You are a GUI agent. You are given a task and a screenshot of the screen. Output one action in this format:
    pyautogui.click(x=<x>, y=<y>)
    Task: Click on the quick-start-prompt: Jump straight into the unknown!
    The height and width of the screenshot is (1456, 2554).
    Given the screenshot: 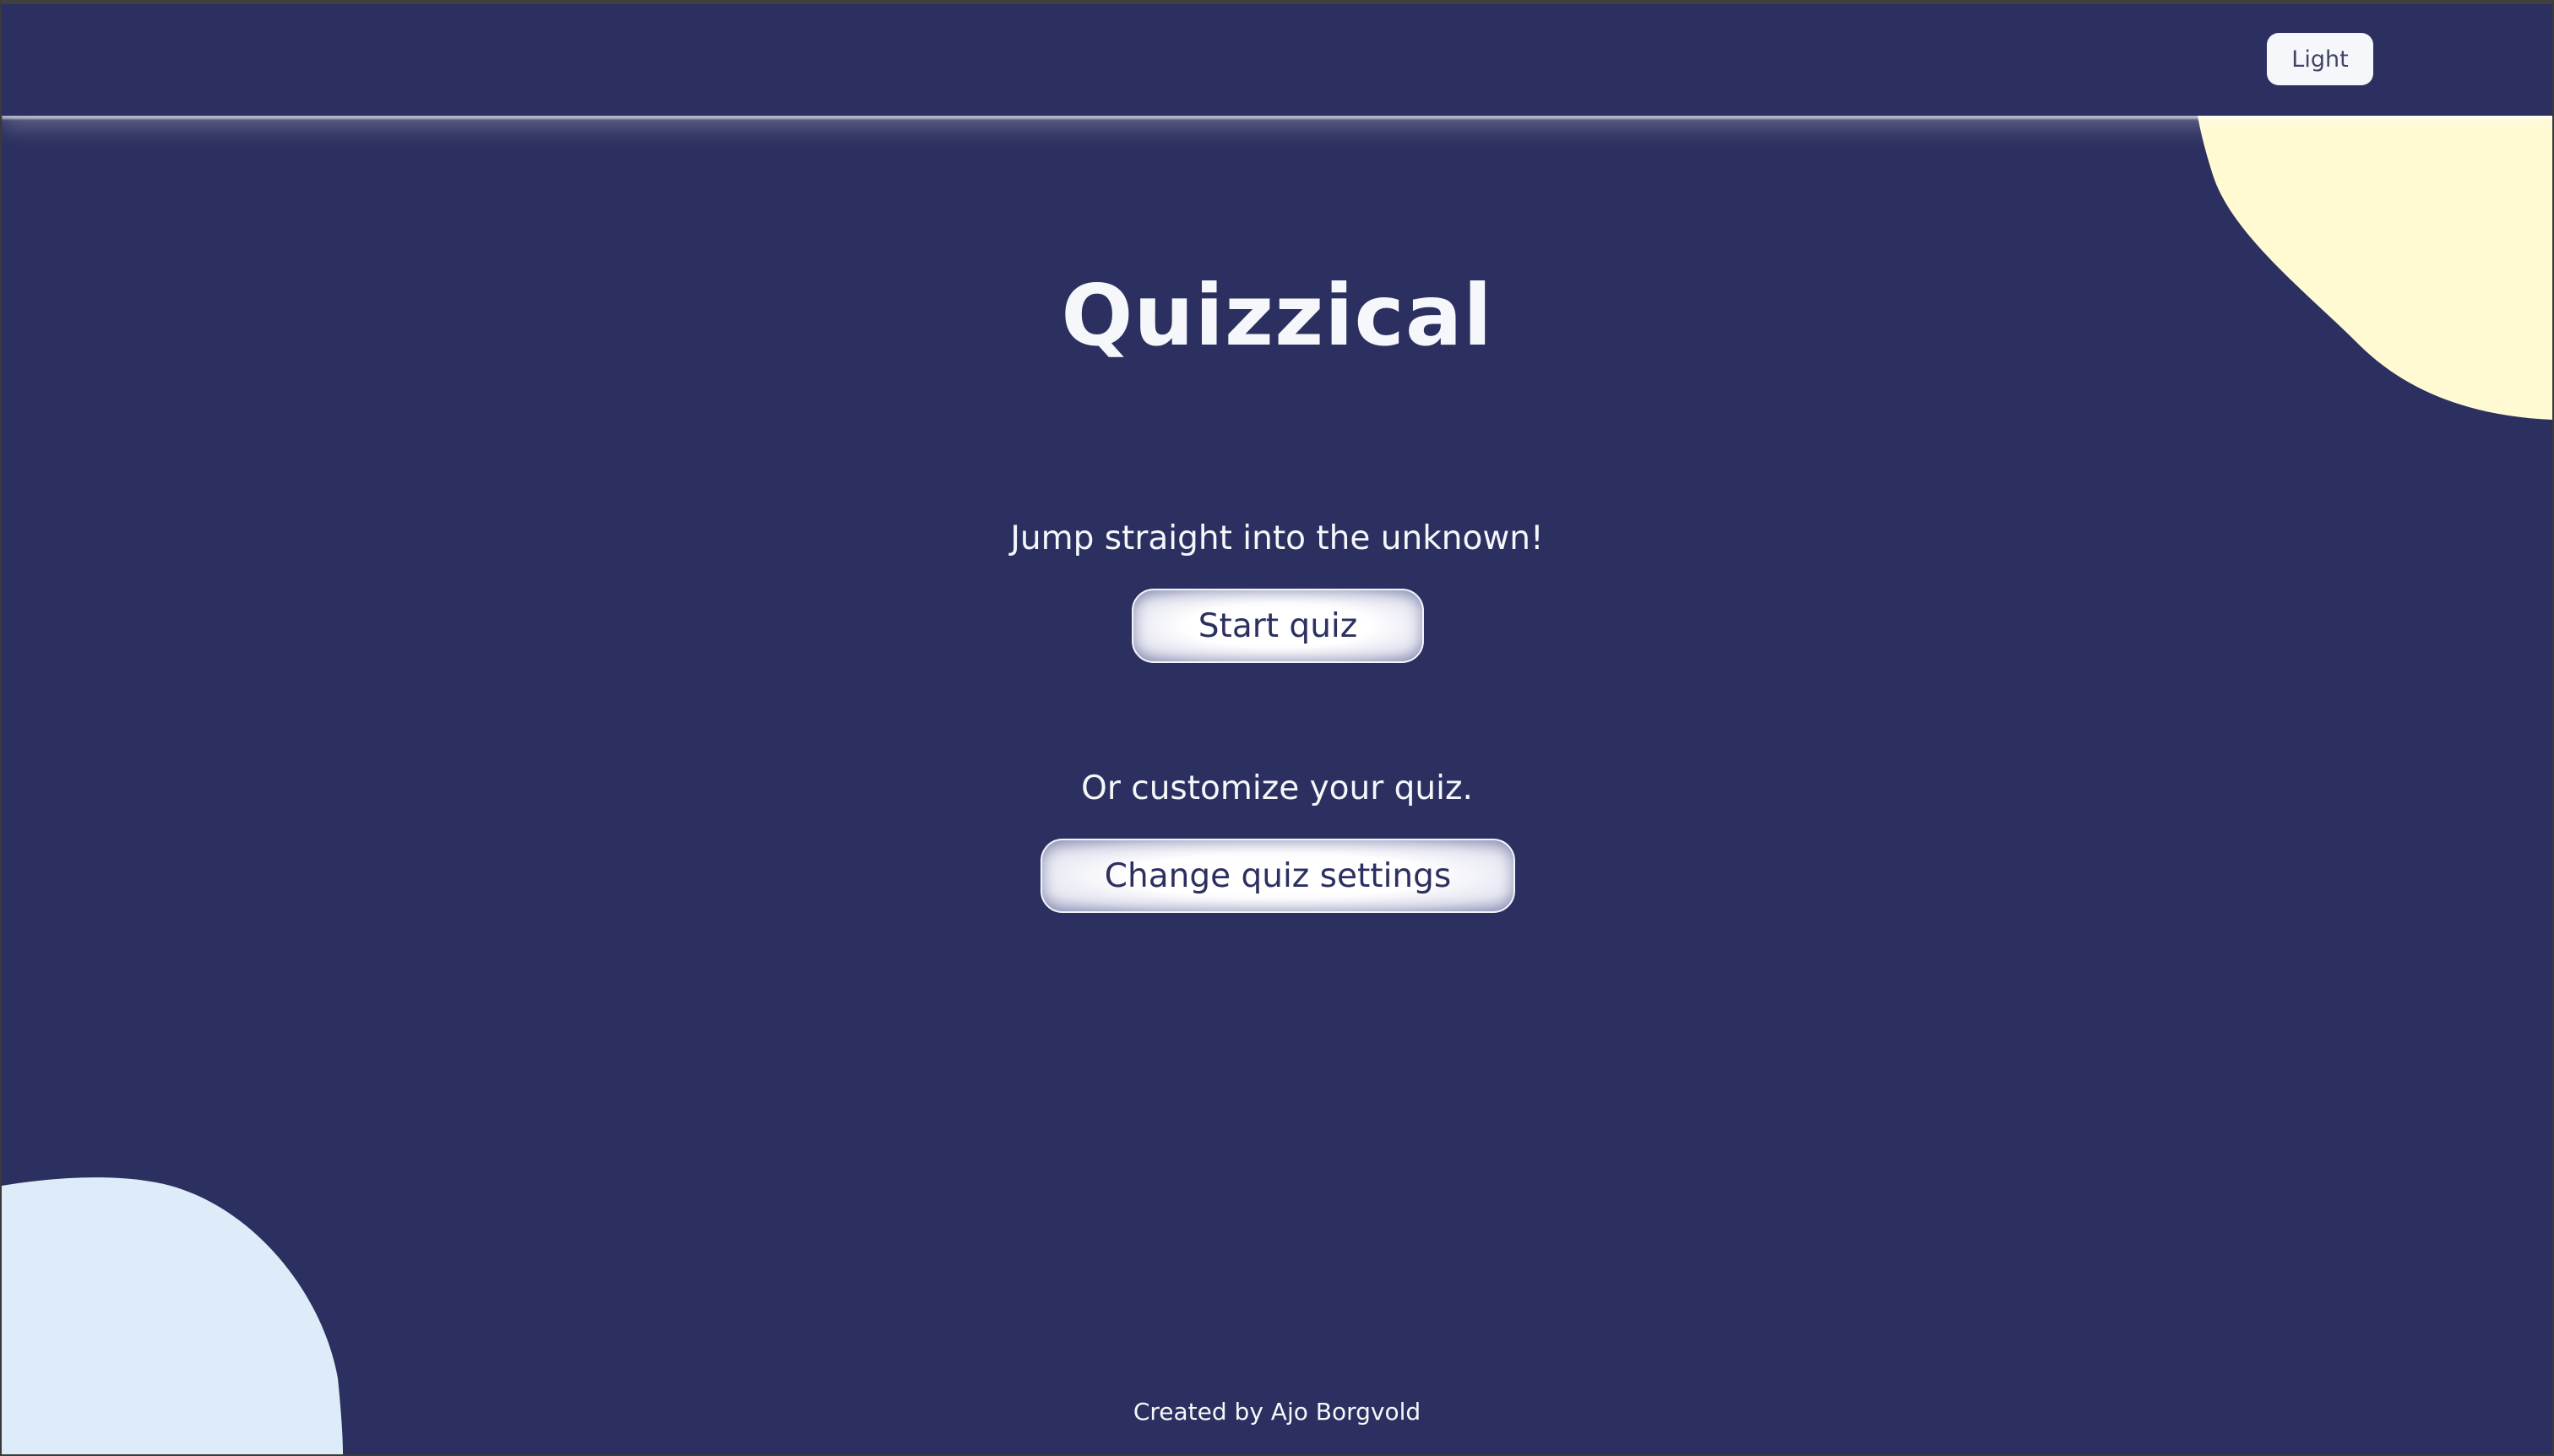 What is the action you would take?
    pyautogui.click(x=1277, y=538)
    